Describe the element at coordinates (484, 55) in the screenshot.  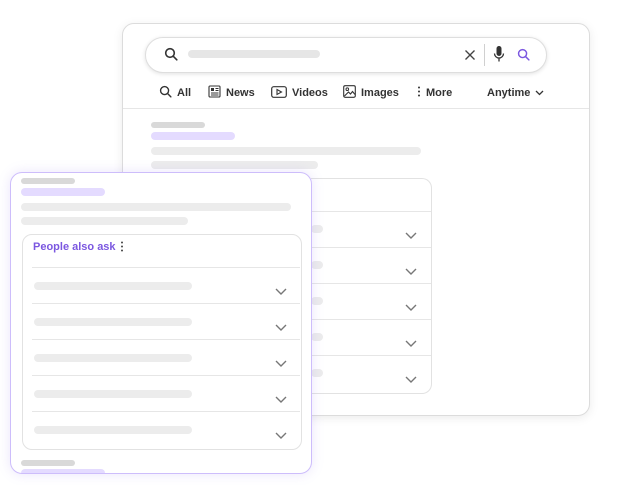
I see `search-divider` at that location.